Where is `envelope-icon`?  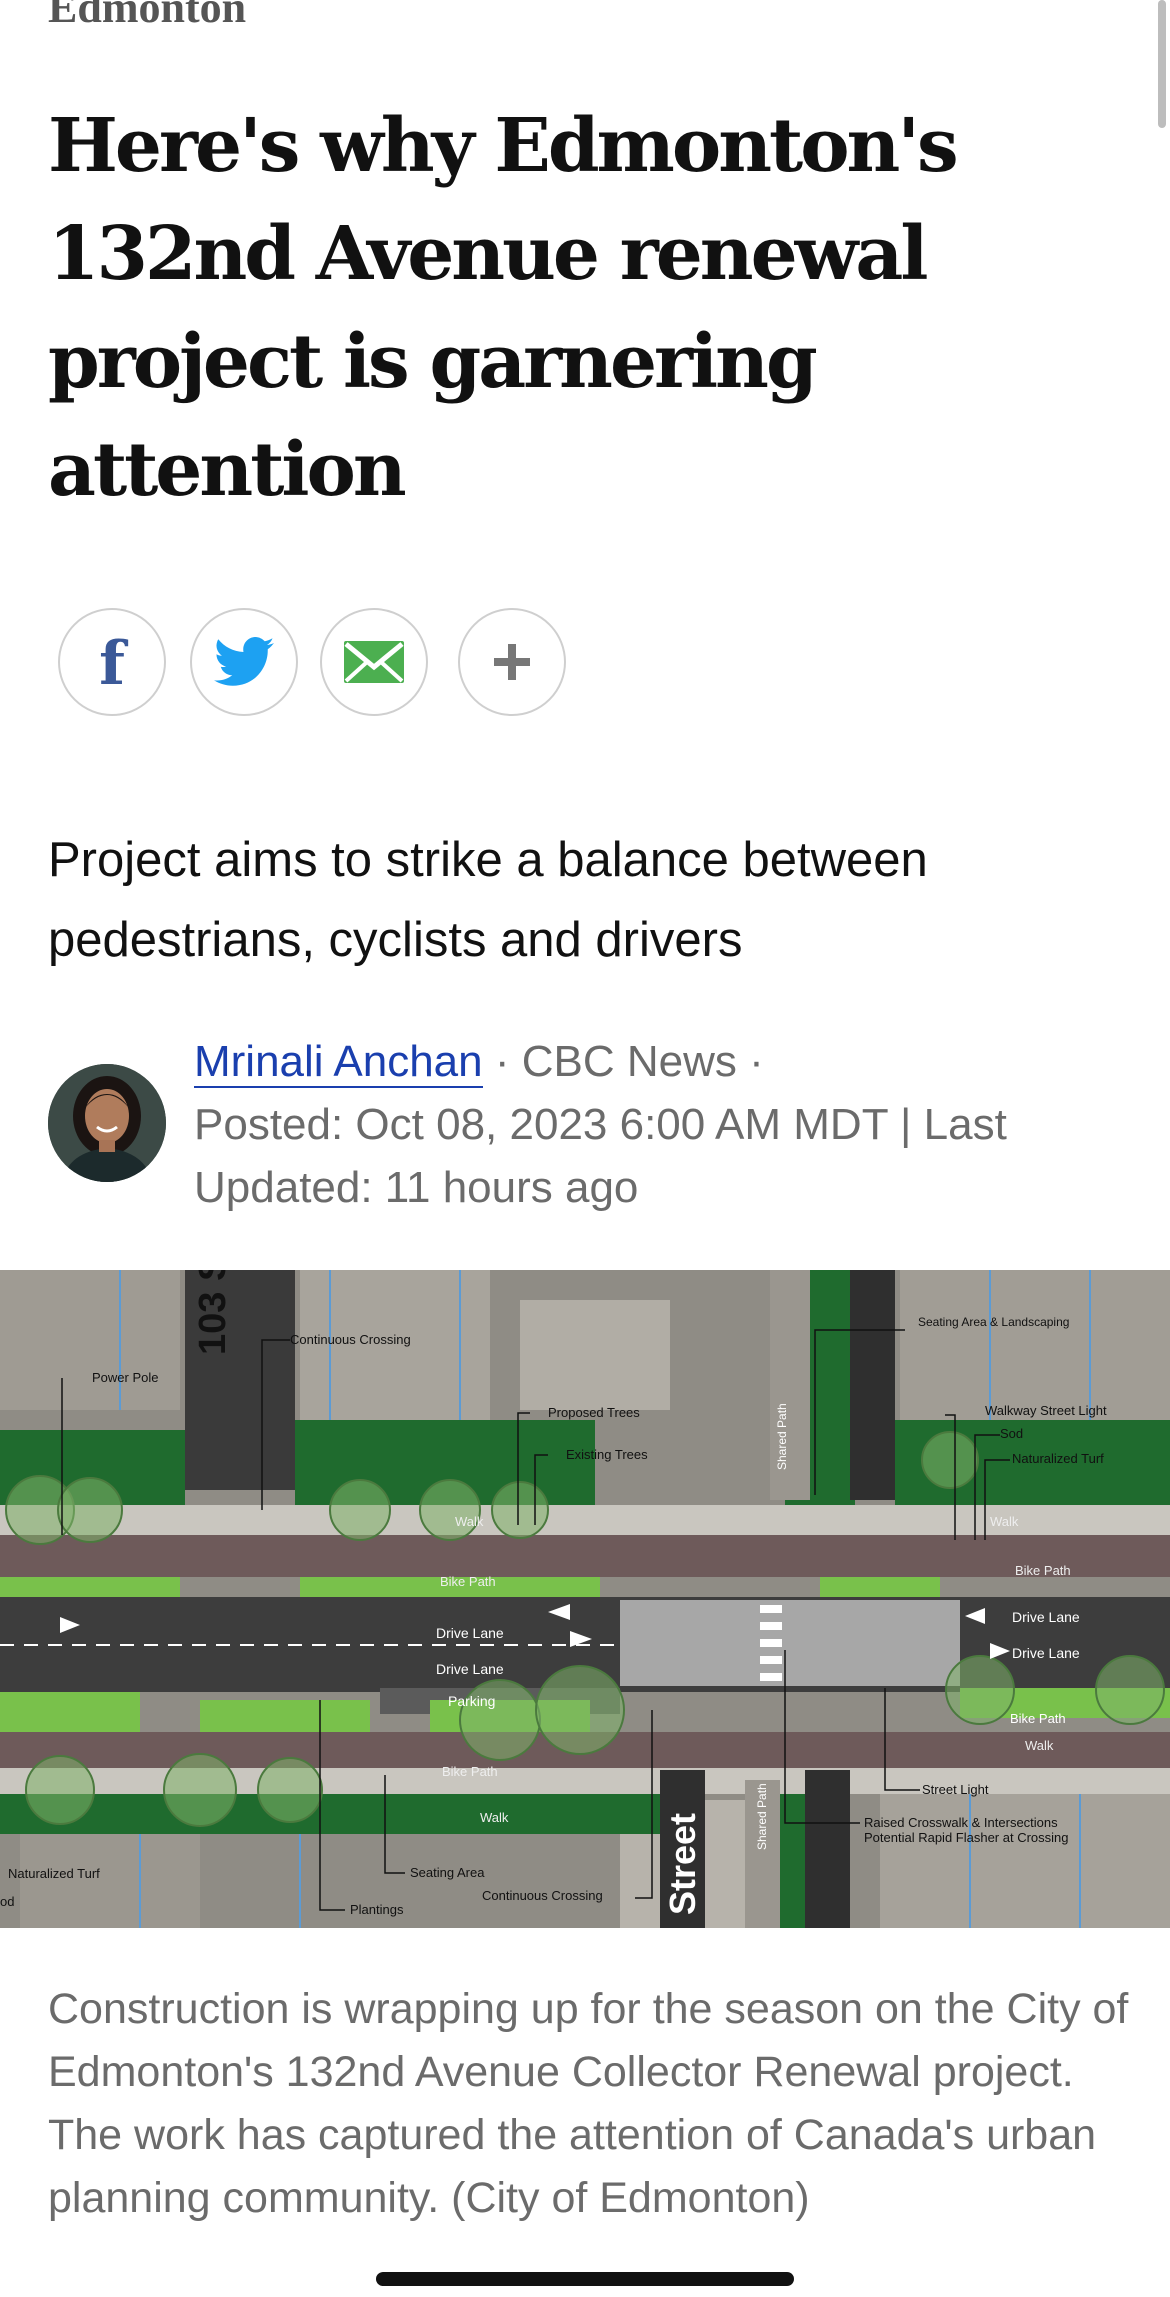 envelope-icon is located at coordinates (374, 662).